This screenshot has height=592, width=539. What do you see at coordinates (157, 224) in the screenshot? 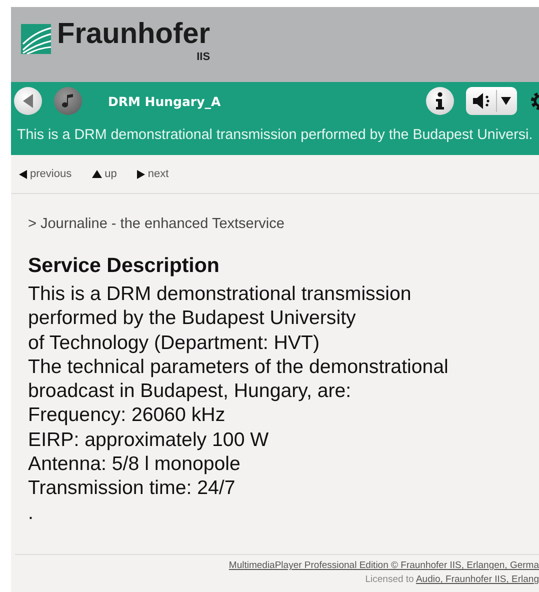
I see `breadcrumb-text: > Journaline - the enhanced Textservice` at bounding box center [157, 224].